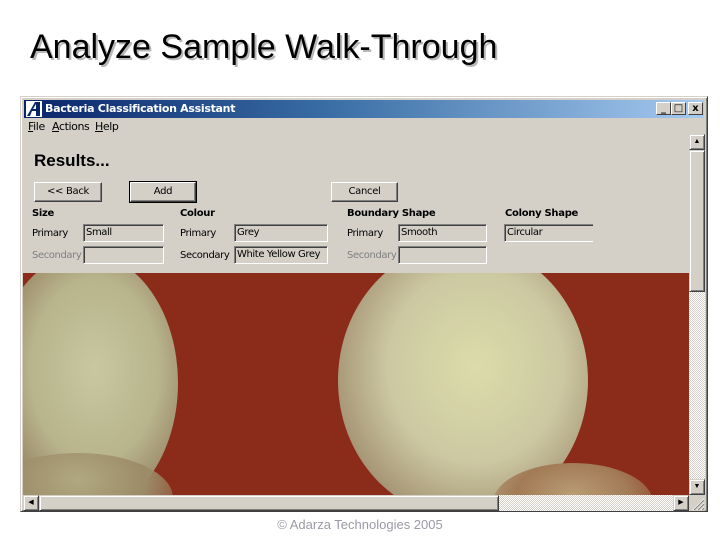 This screenshot has width=720, height=540. I want to click on menu-file: File, so click(36, 126).